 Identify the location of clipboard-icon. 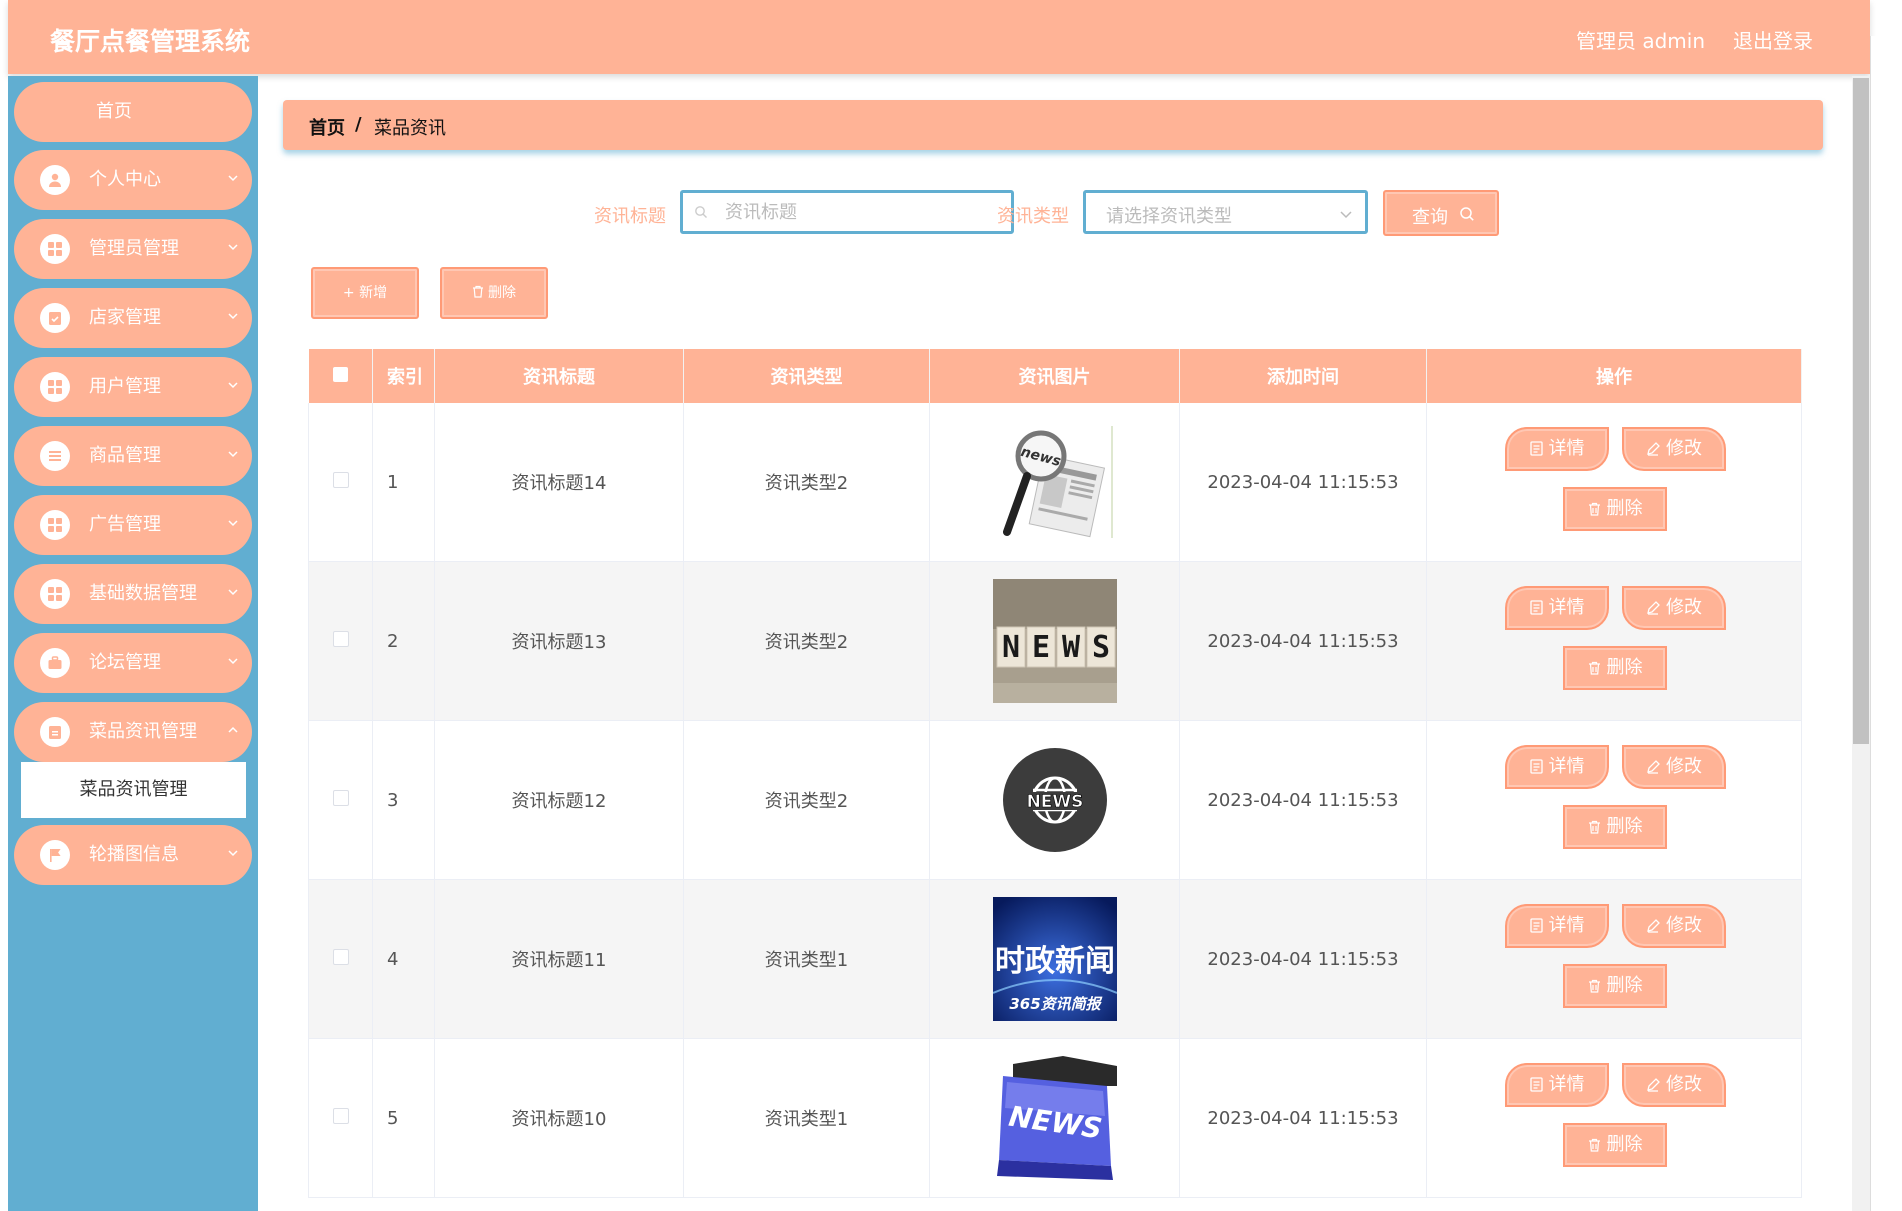
(55, 732).